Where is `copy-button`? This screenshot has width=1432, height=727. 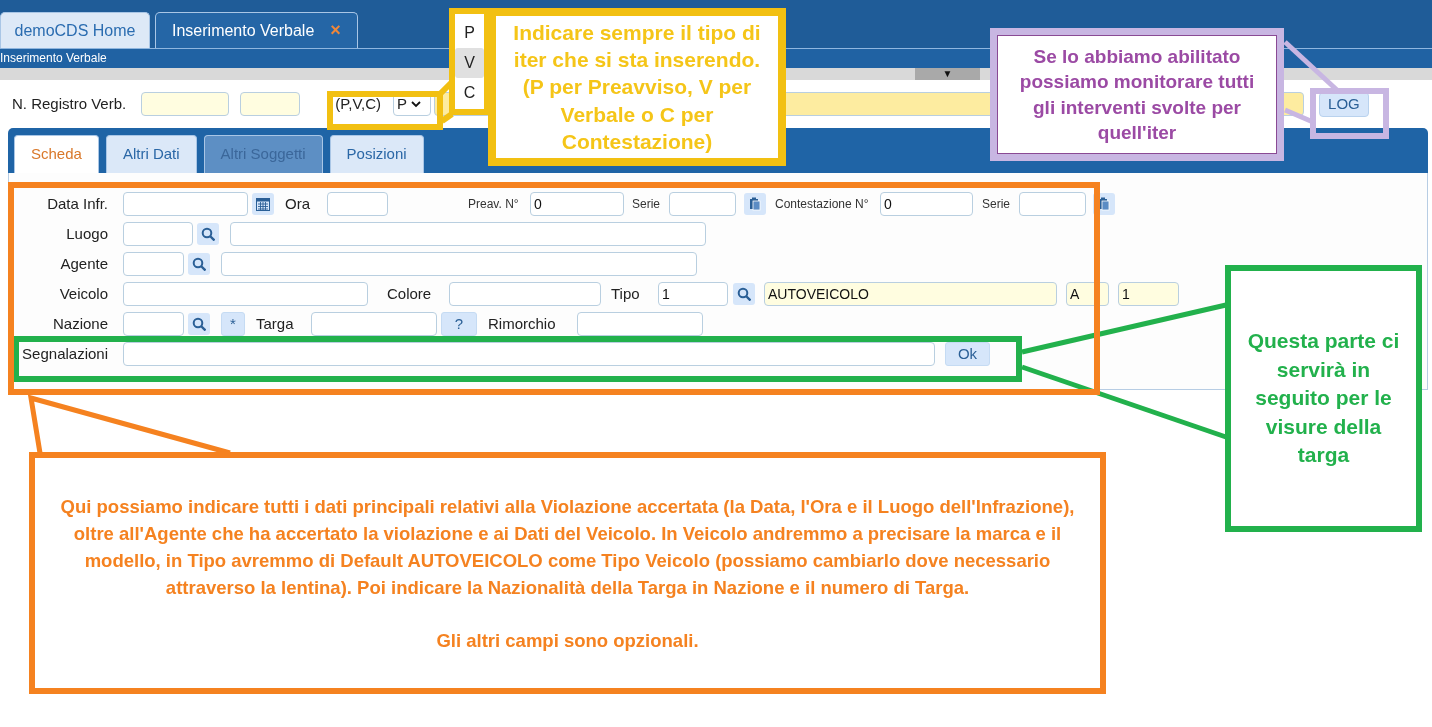
copy-button is located at coordinates (755, 204).